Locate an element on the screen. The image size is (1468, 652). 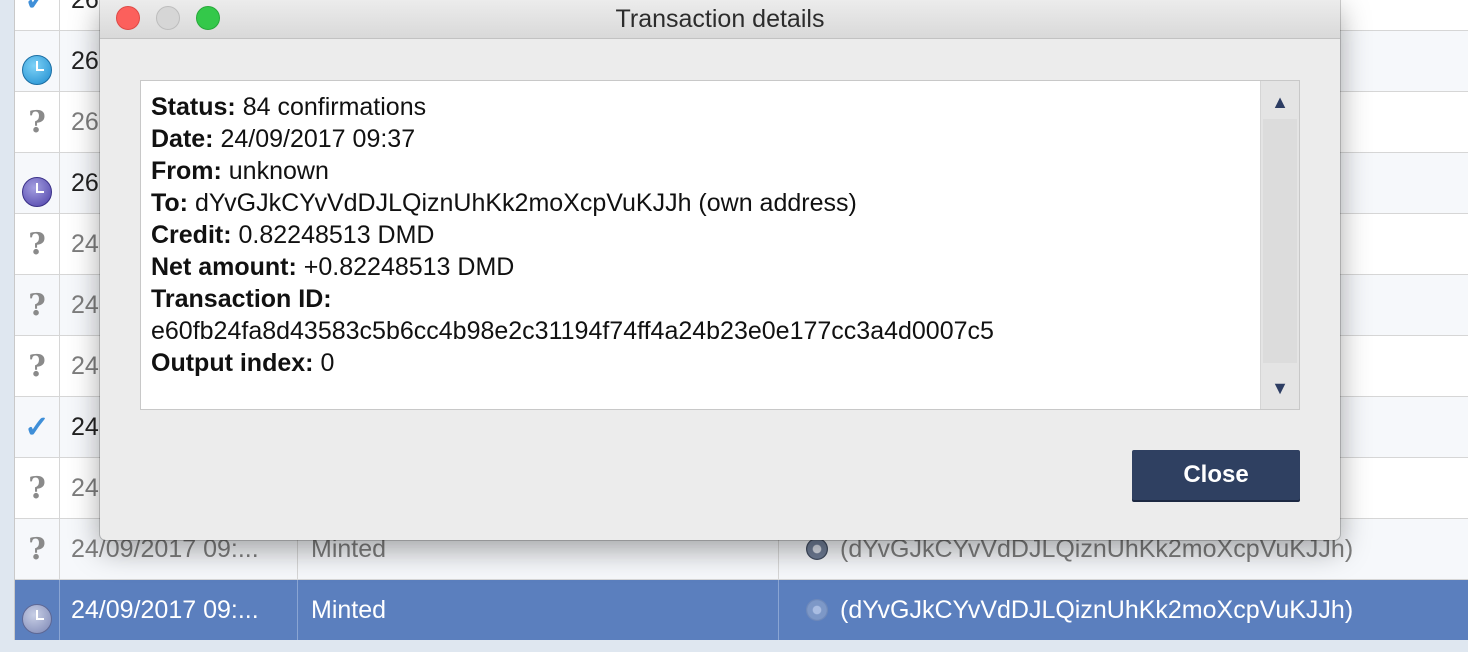
row-type: Minted is located at coordinates (539, 610).